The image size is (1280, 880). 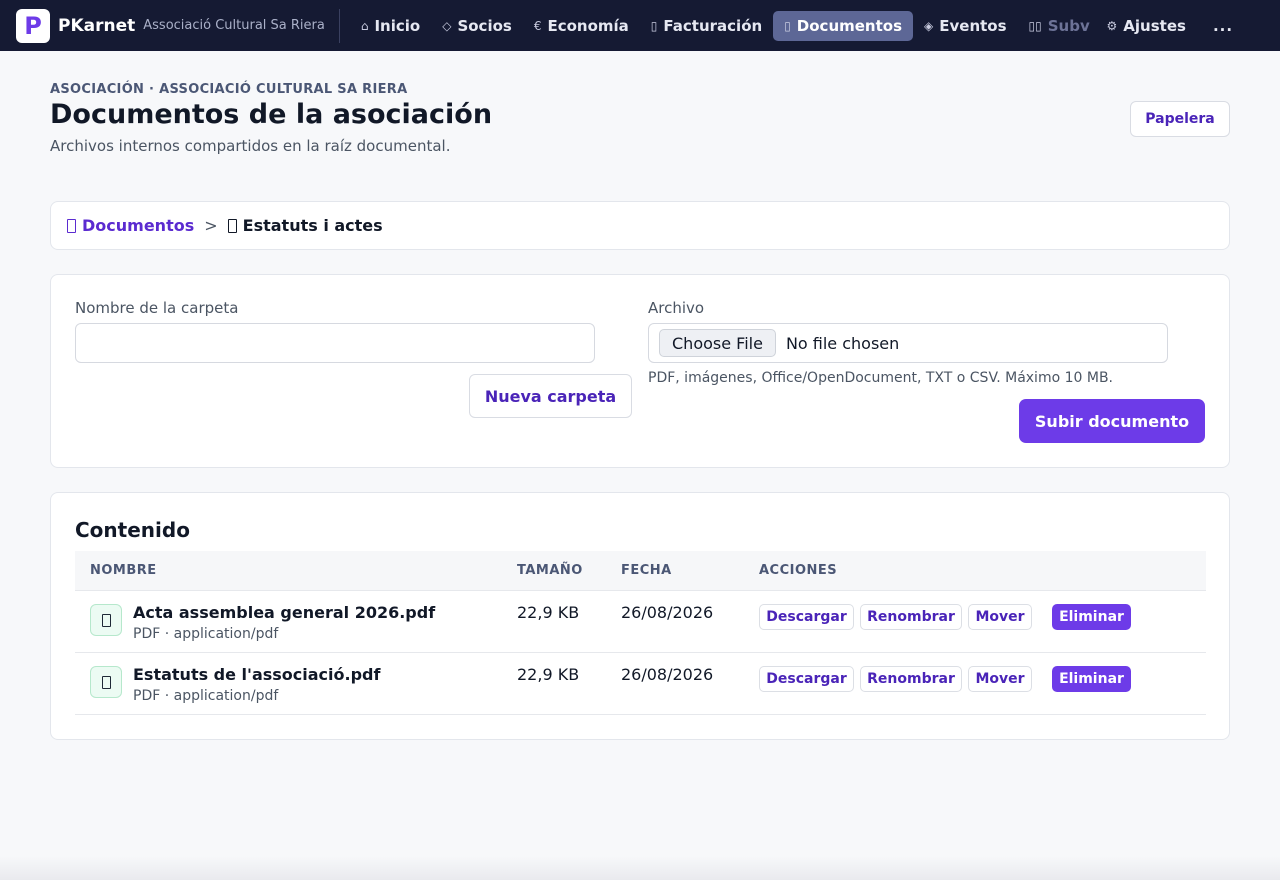 I want to click on invoice-icon: ▯, so click(x=654, y=25).